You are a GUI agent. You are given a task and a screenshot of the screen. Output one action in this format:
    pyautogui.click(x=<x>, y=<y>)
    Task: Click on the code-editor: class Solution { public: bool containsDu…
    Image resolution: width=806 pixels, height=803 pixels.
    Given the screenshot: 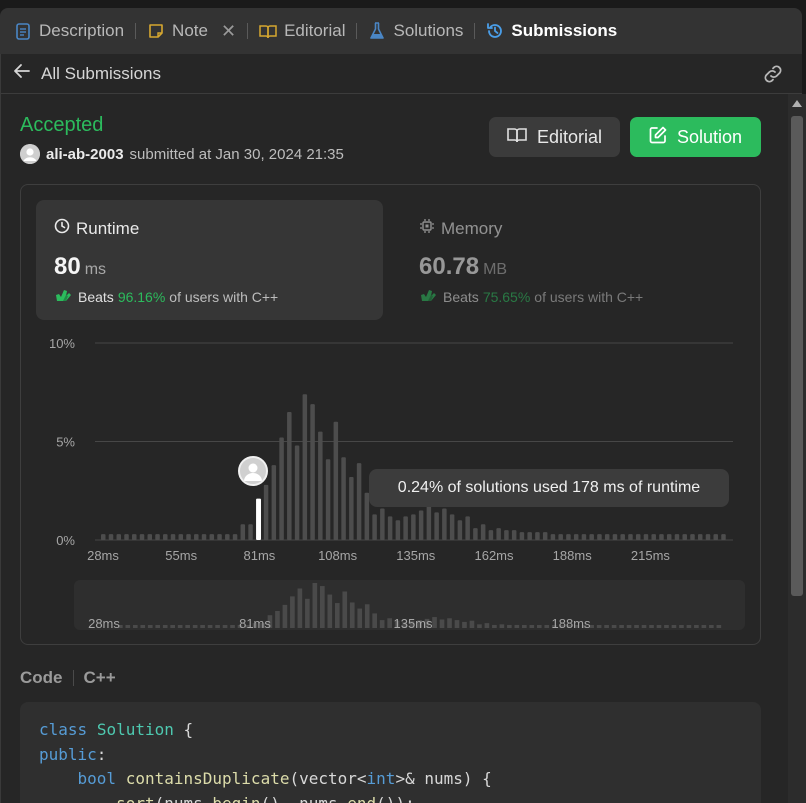 What is the action you would take?
    pyautogui.click(x=390, y=752)
    